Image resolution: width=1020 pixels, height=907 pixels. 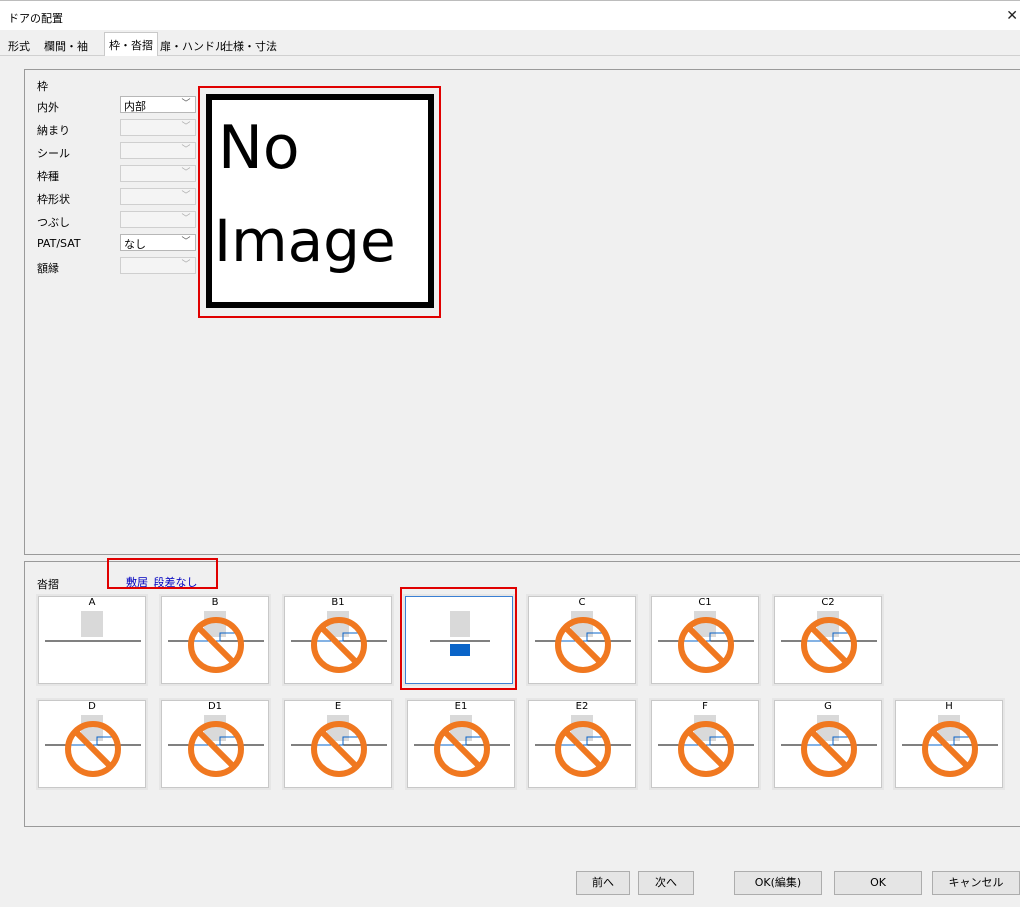 I want to click on threshold-option-label: D1, so click(x=215, y=706).